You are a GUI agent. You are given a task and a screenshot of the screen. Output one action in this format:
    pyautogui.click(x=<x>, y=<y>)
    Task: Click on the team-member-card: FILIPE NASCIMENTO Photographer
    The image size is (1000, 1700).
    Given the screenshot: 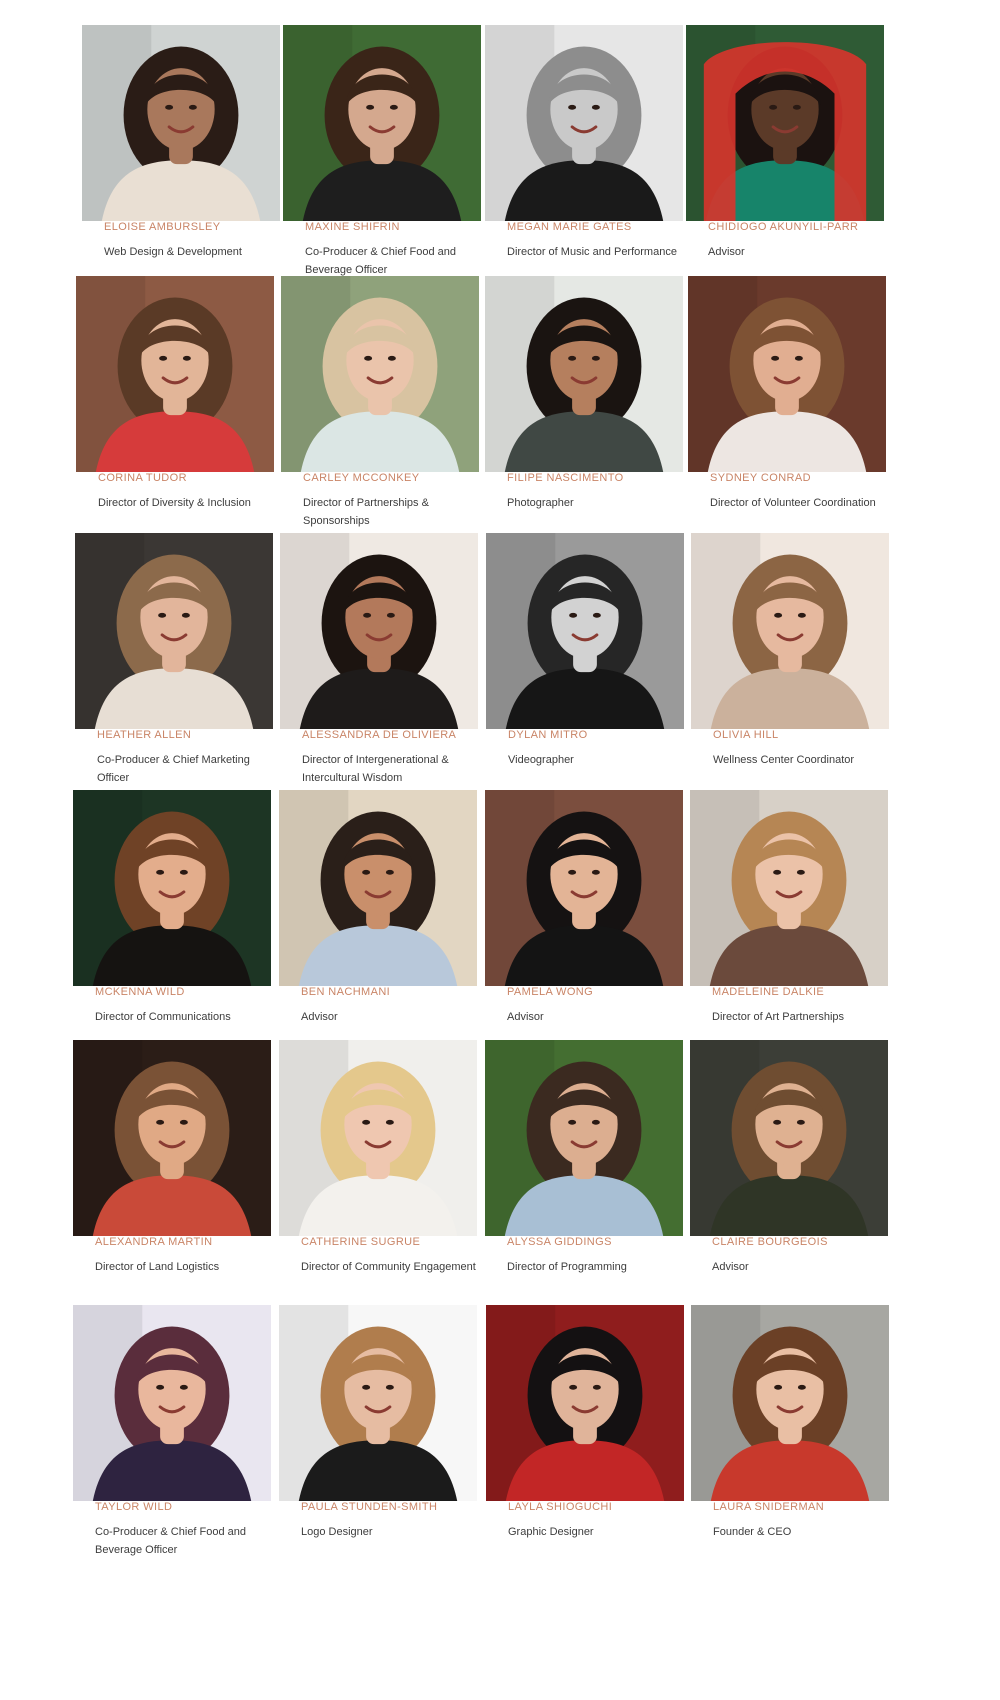 What is the action you would take?
    pyautogui.click(x=590, y=416)
    